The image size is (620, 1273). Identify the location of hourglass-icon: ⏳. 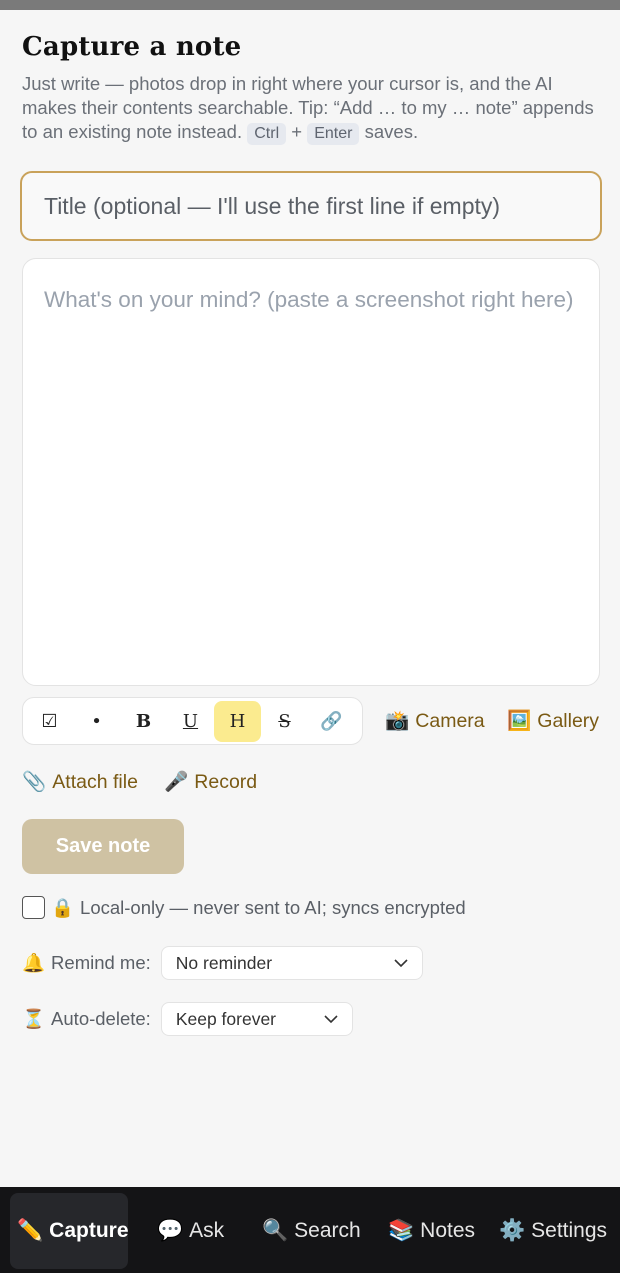
(34, 1018).